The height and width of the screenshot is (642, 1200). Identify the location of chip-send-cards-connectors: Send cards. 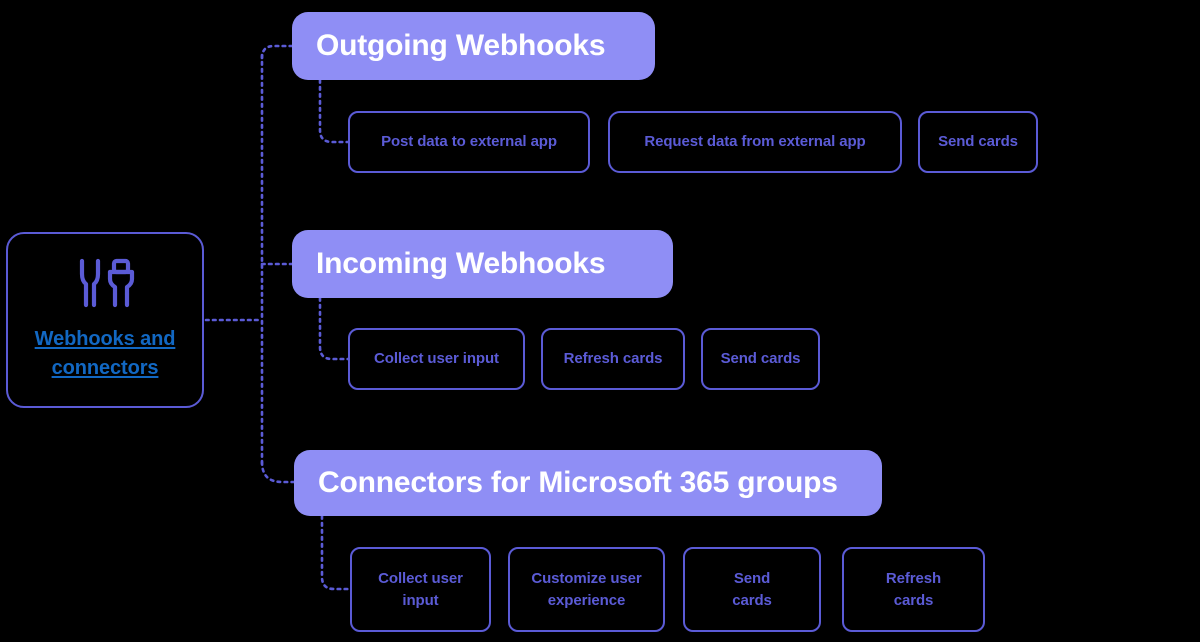
(752, 589).